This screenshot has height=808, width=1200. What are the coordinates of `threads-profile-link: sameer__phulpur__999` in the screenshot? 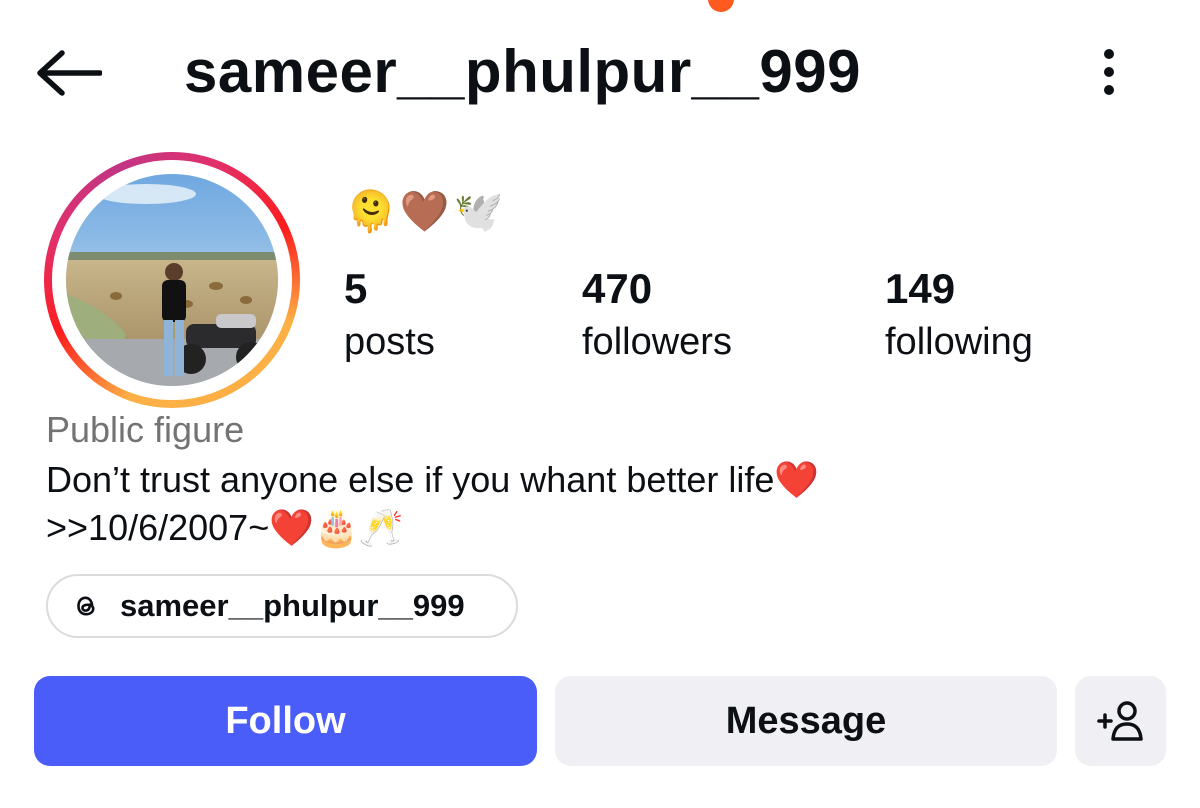 It's located at (282, 606).